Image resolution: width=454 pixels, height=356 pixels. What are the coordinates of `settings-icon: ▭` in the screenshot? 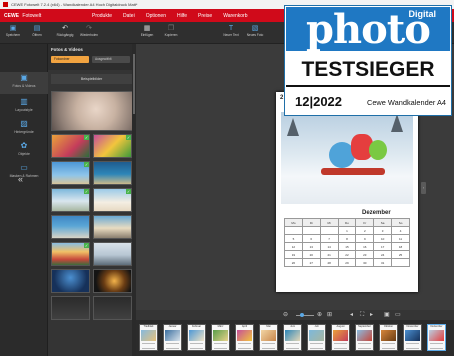 It's located at (398, 315).